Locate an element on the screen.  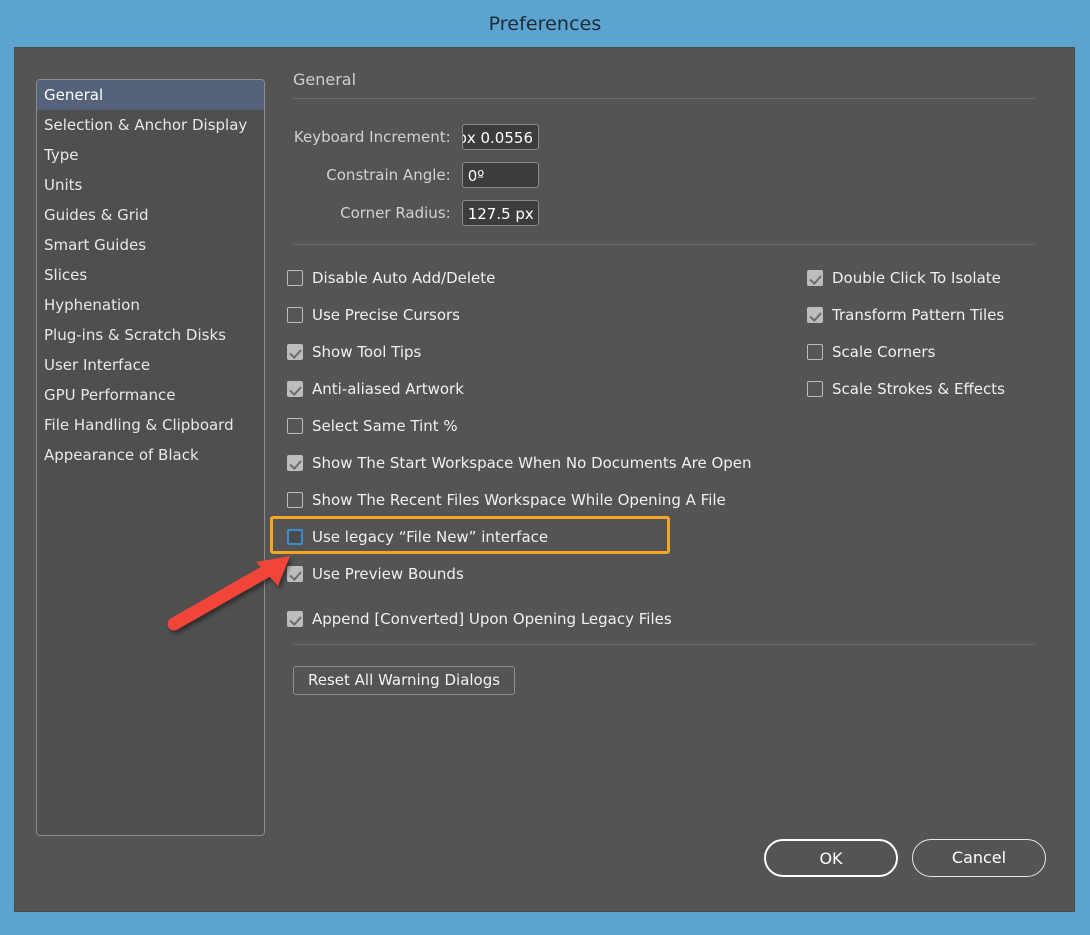
sidebar-item-label: Units is located at coordinates (63, 185).